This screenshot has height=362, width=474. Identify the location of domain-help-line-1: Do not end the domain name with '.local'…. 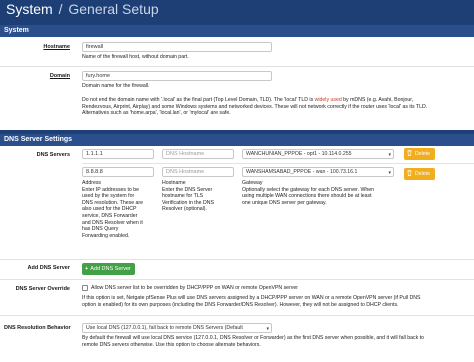
(276, 100).